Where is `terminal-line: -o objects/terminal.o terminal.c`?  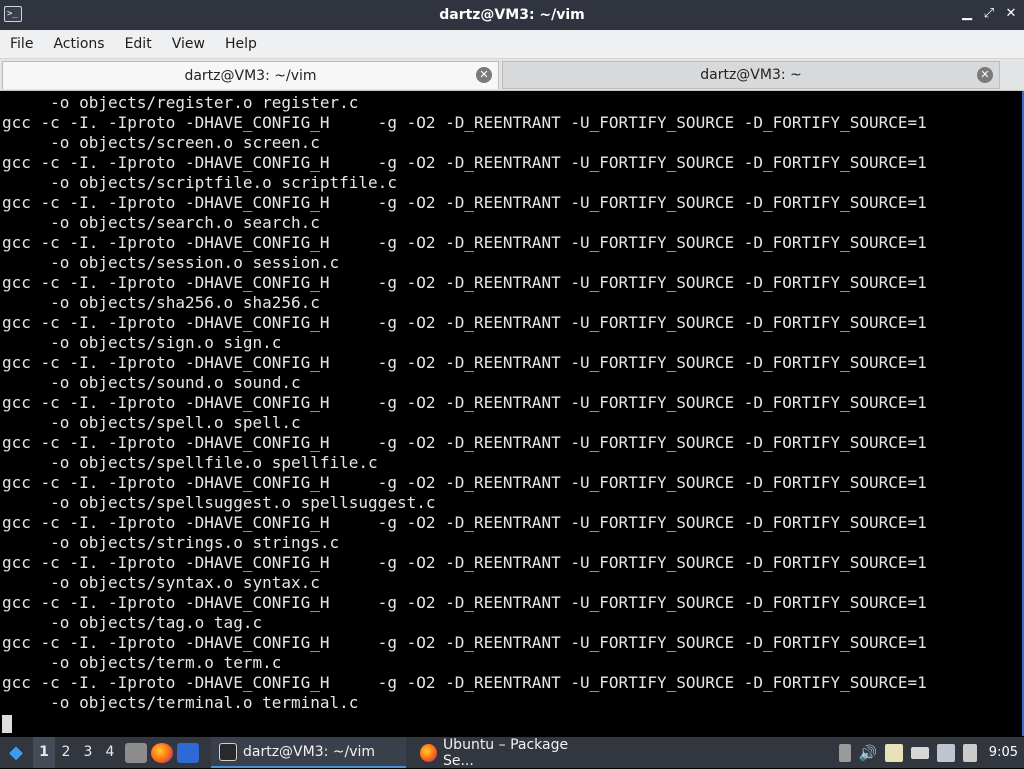 terminal-line: -o objects/terminal.o terminal.c is located at coordinates (180, 702).